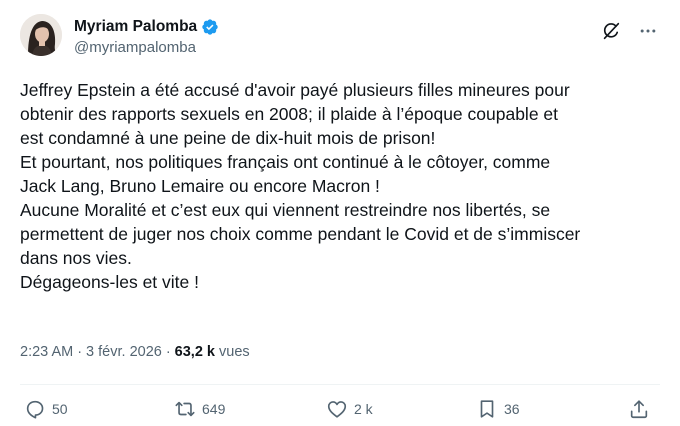 The image size is (680, 426). I want to click on author-names: Myriam Palomba @myriampalomba, so click(146, 35).